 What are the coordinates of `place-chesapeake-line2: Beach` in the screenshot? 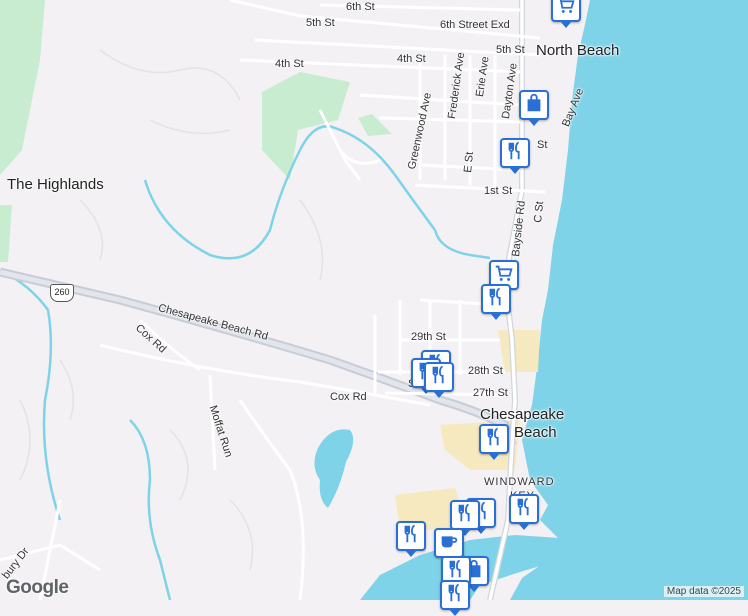 It's located at (535, 432).